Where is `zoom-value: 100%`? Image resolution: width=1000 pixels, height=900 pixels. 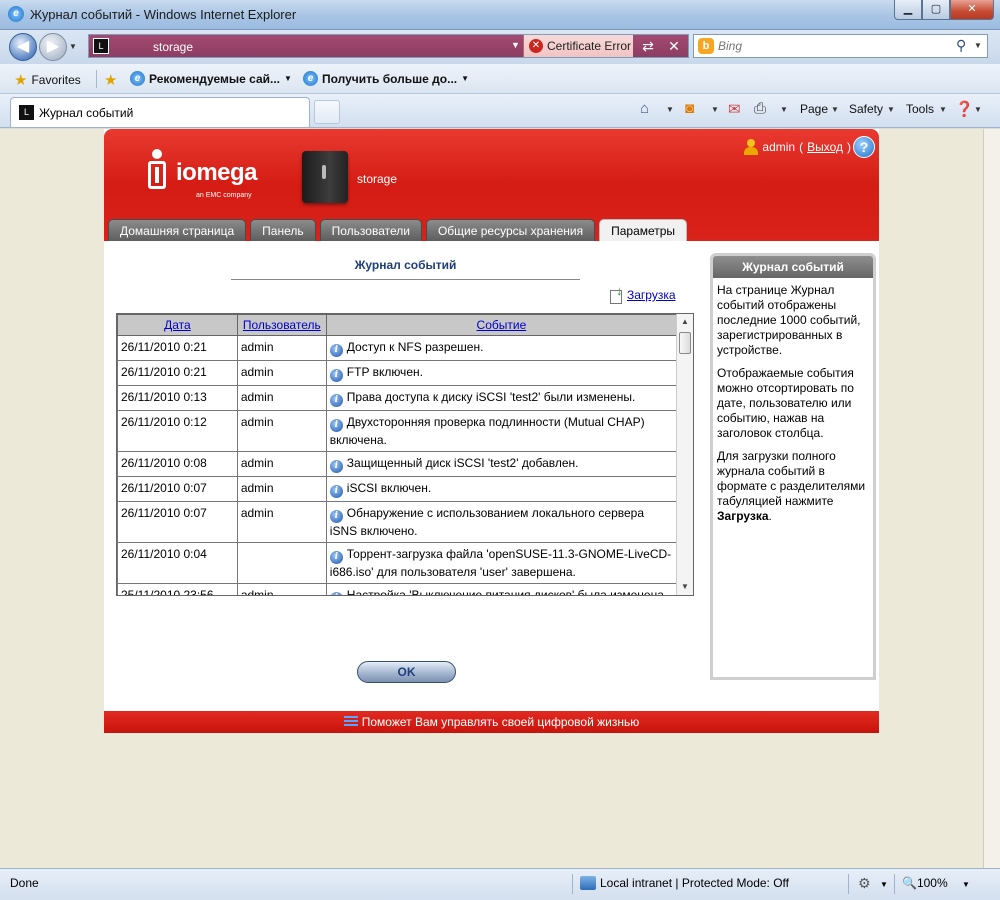 zoom-value: 100% is located at coordinates (932, 883).